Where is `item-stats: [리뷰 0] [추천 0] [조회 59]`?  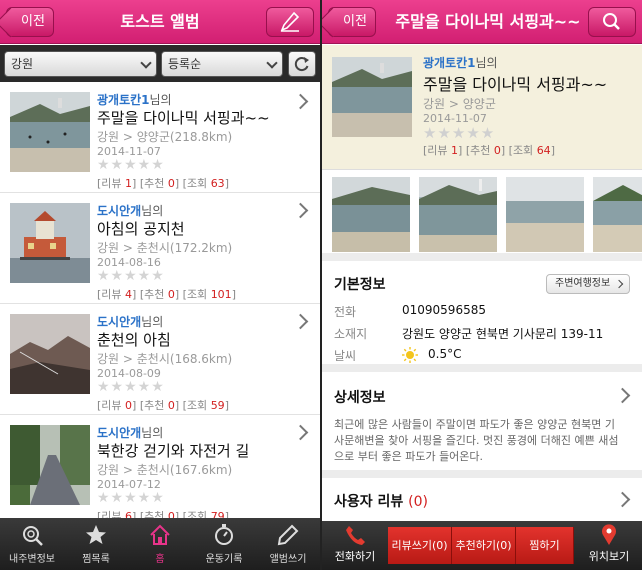 item-stats: [리뷰 0] [추천 0] [조회 59] is located at coordinates (163, 405).